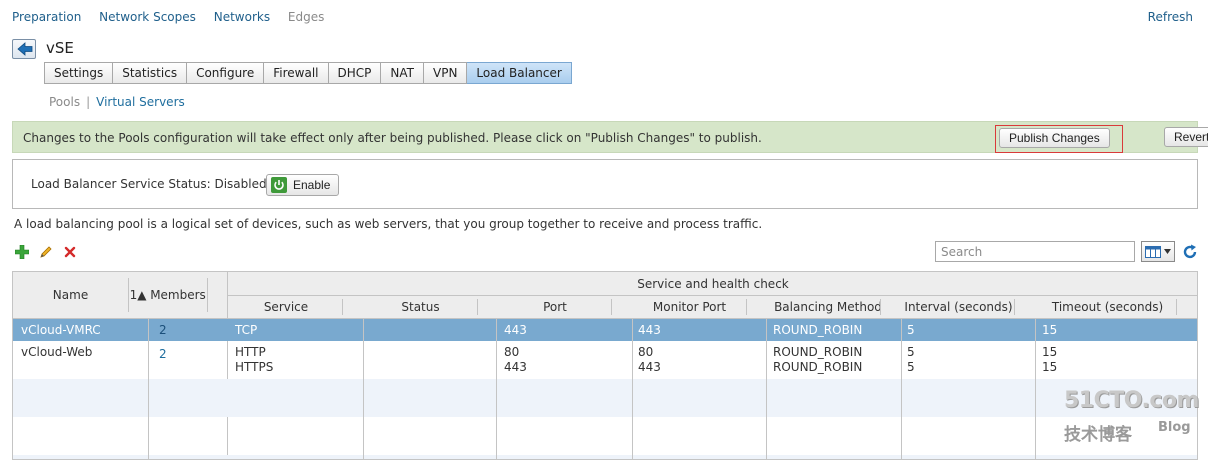 The height and width of the screenshot is (460, 1208). Describe the element at coordinates (79, 73) in the screenshot. I see `tab-settings: Settings` at that location.